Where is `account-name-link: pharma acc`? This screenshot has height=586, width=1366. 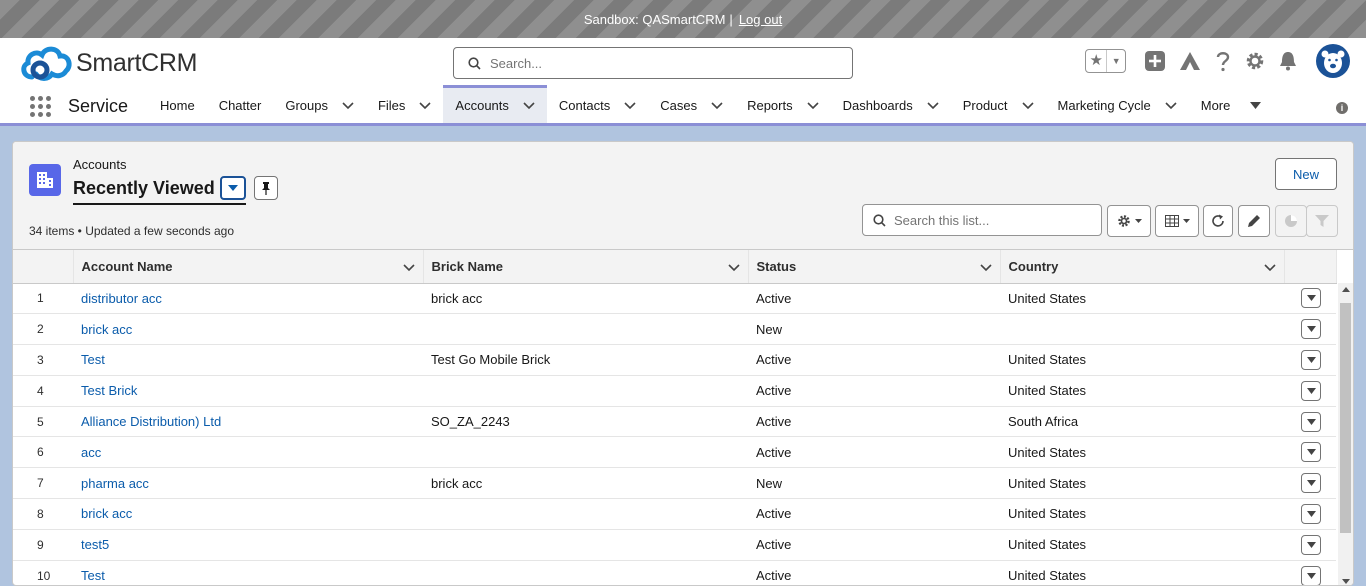
account-name-link: pharma acc is located at coordinates (115, 483).